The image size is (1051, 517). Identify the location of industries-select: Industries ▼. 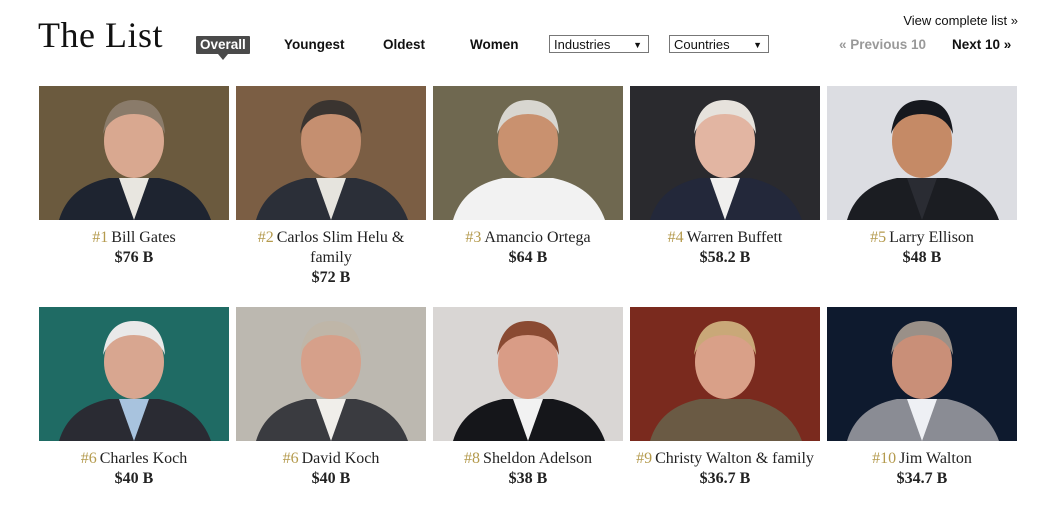
(599, 44).